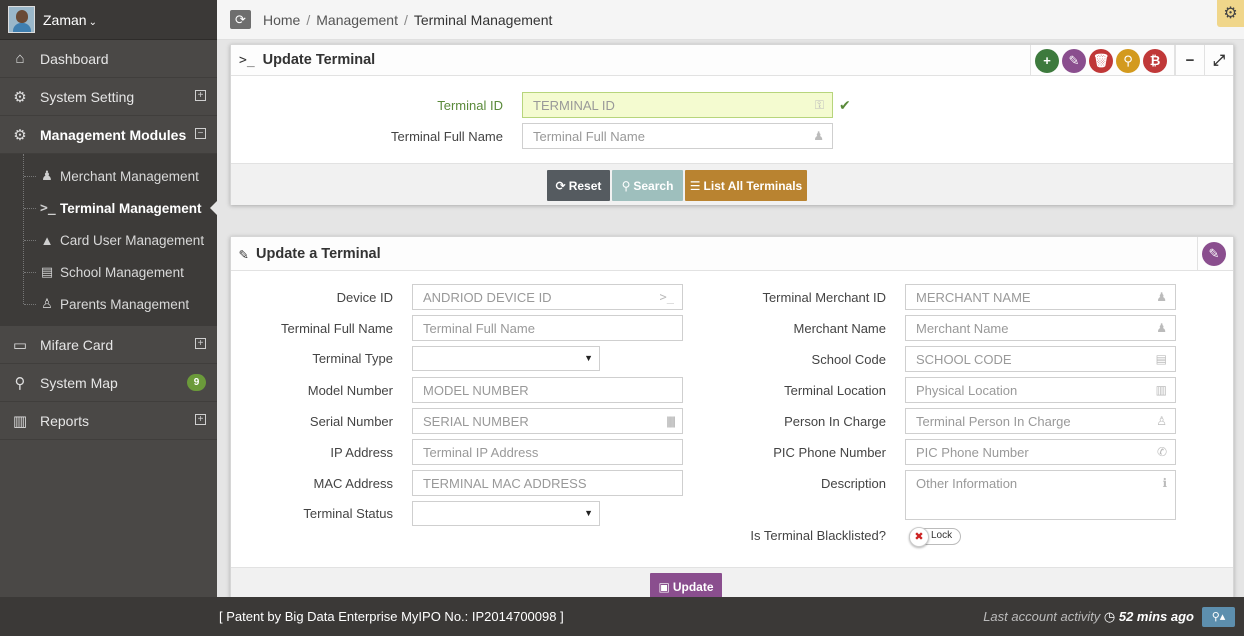 The height and width of the screenshot is (636, 1244). I want to click on sidebar-item-label: Reports, so click(65, 420).